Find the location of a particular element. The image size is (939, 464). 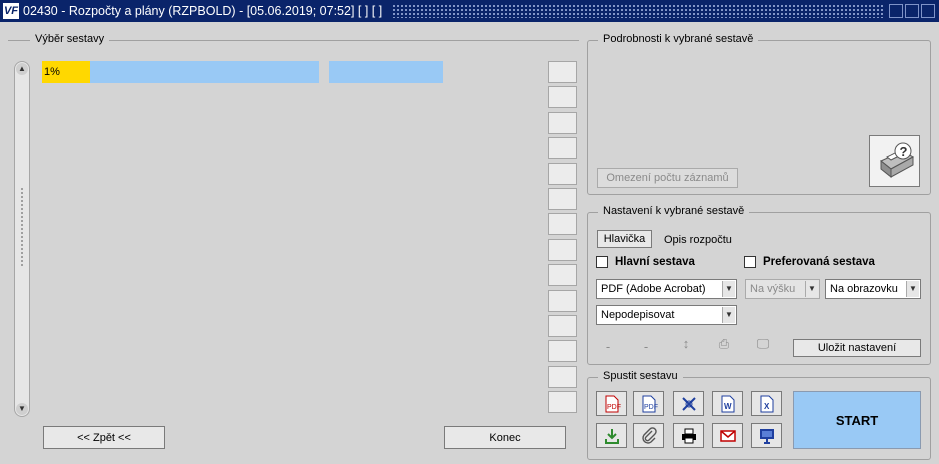

orientation-select: Na výšku ▼ is located at coordinates (782, 289).